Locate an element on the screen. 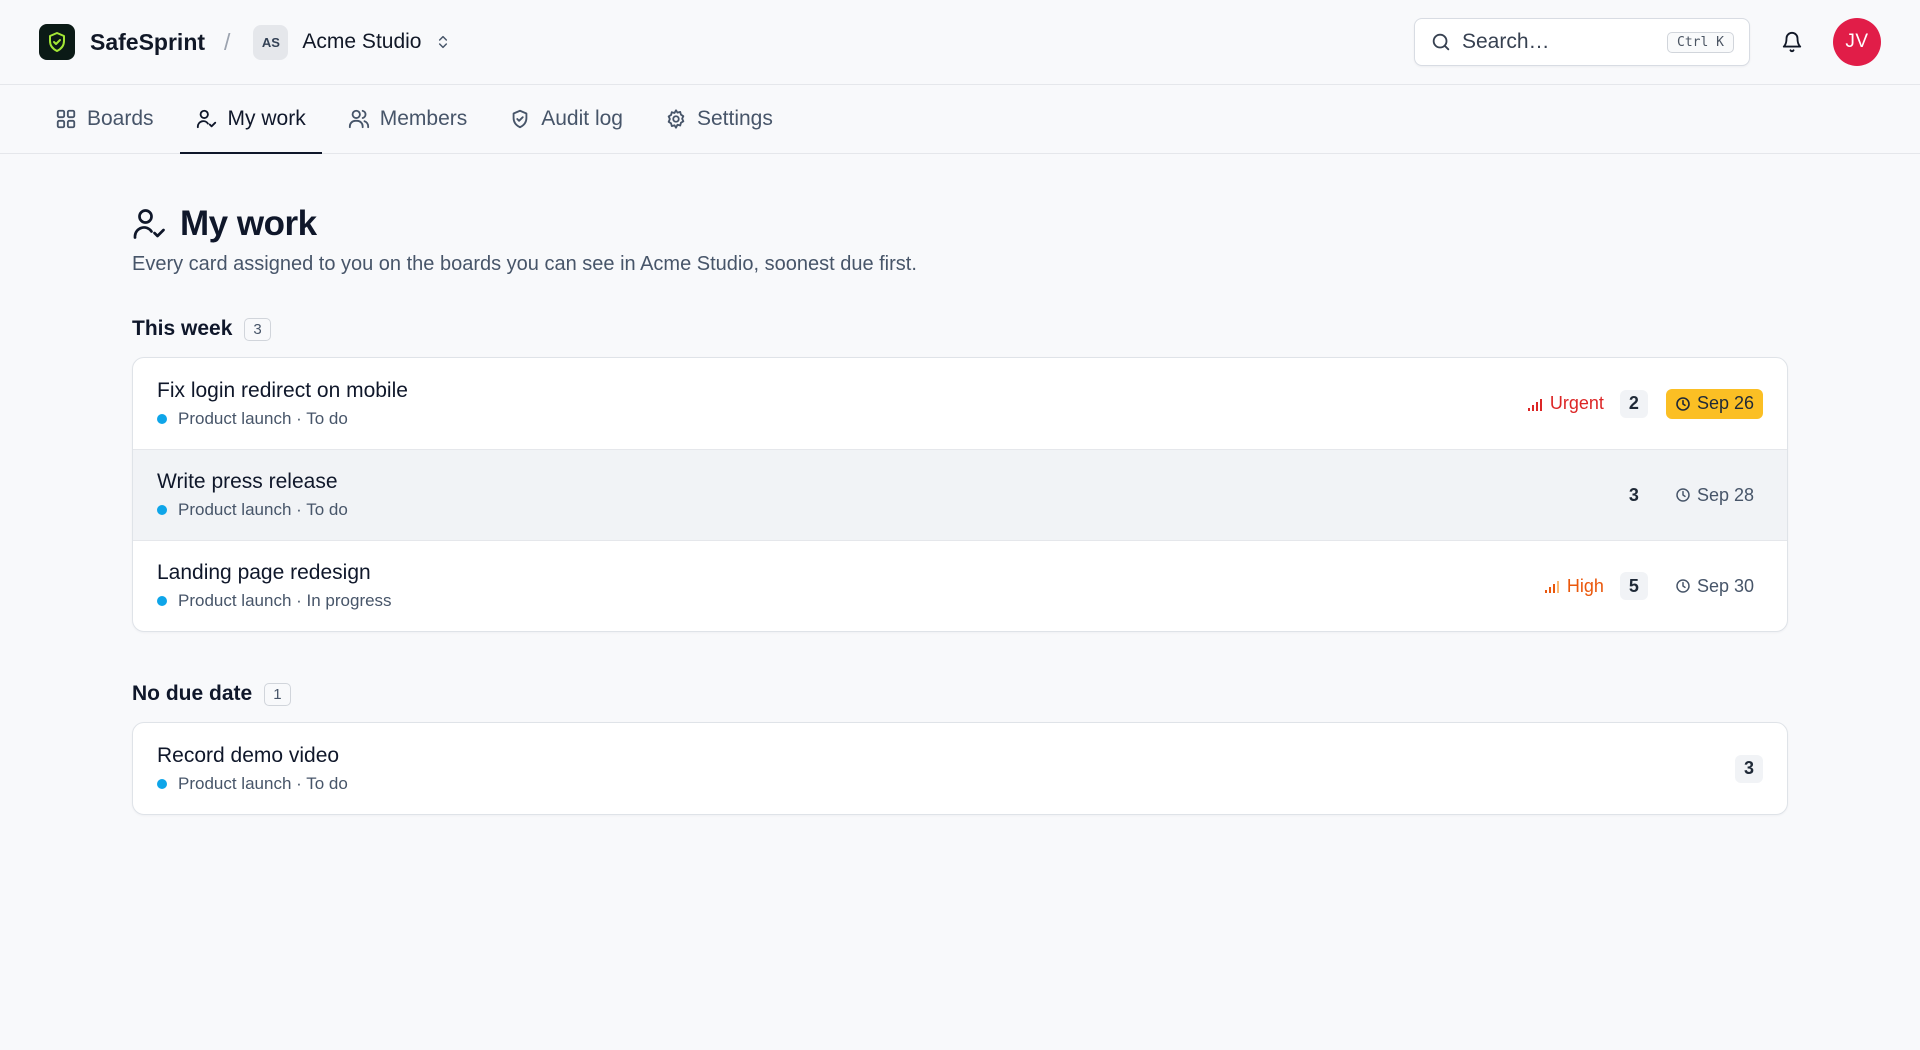 The width and height of the screenshot is (1920, 1050). tab-audit-log: Audit log is located at coordinates (566, 119).